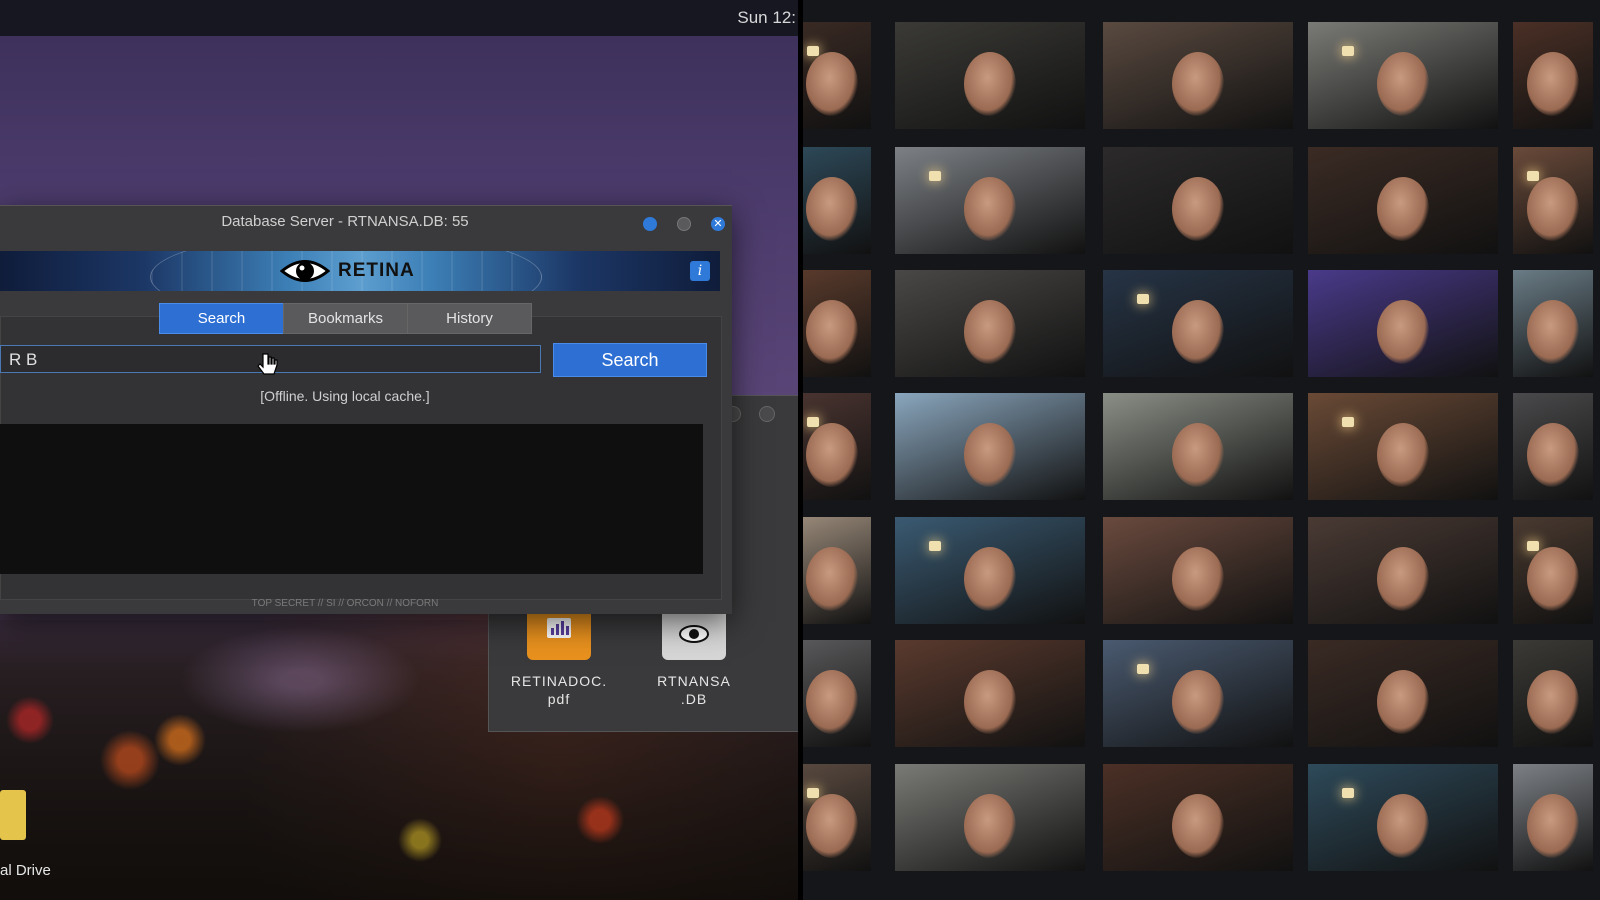 The image size is (1600, 900). Describe the element at coordinates (718, 224) in the screenshot. I see `close-button: ✕` at that location.